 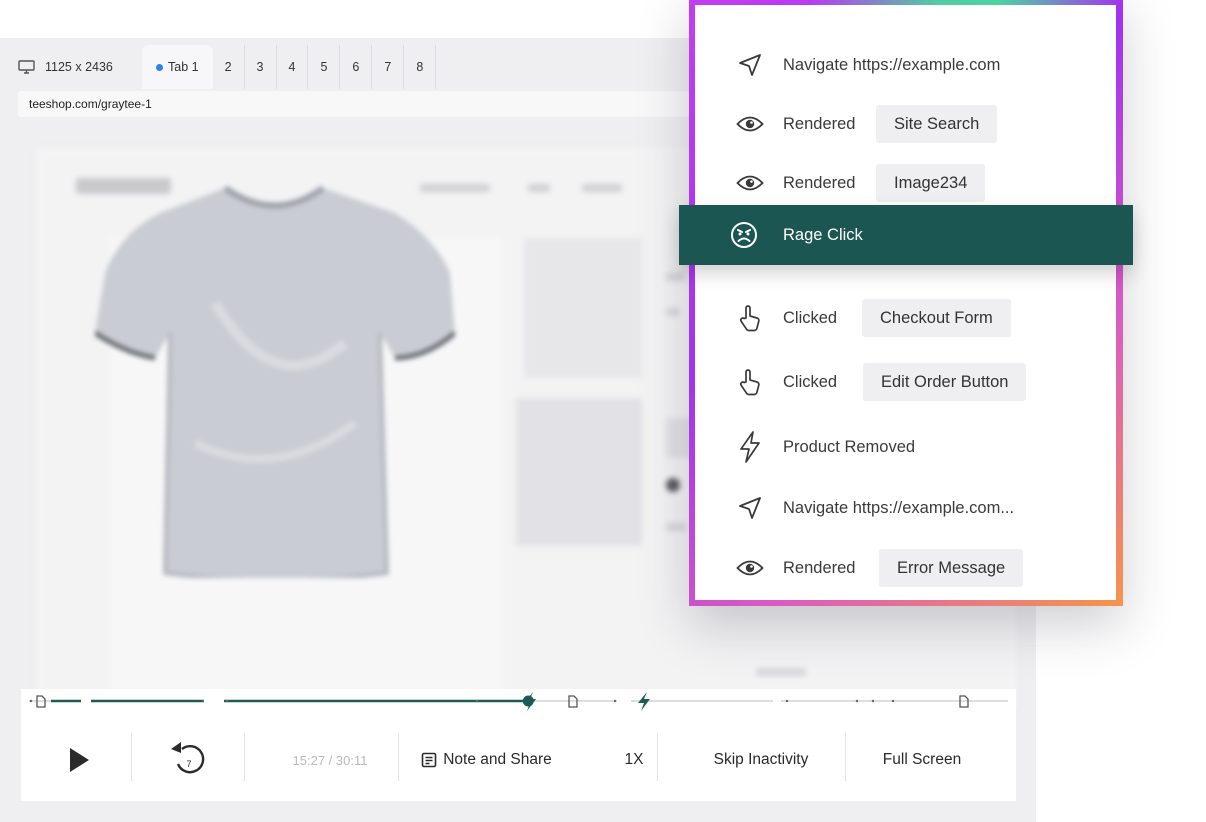 I want to click on note-and-share-button: Note and Share, so click(x=486, y=760).